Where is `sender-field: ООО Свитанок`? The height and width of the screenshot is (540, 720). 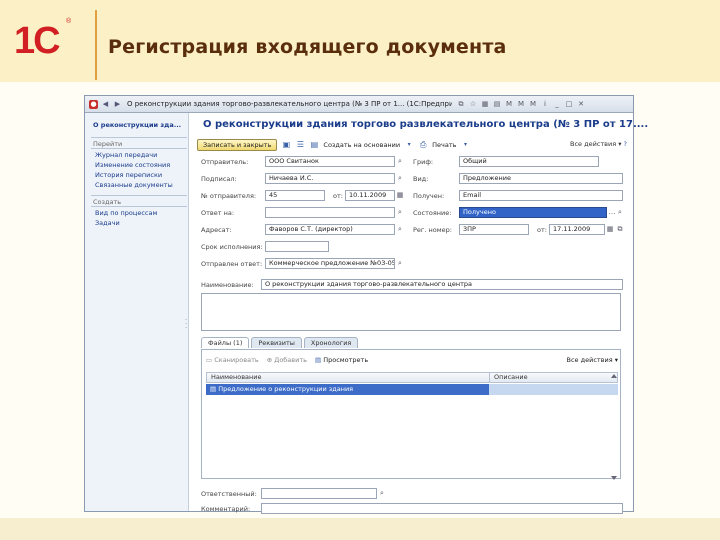 sender-field: ООО Свитанок is located at coordinates (330, 161).